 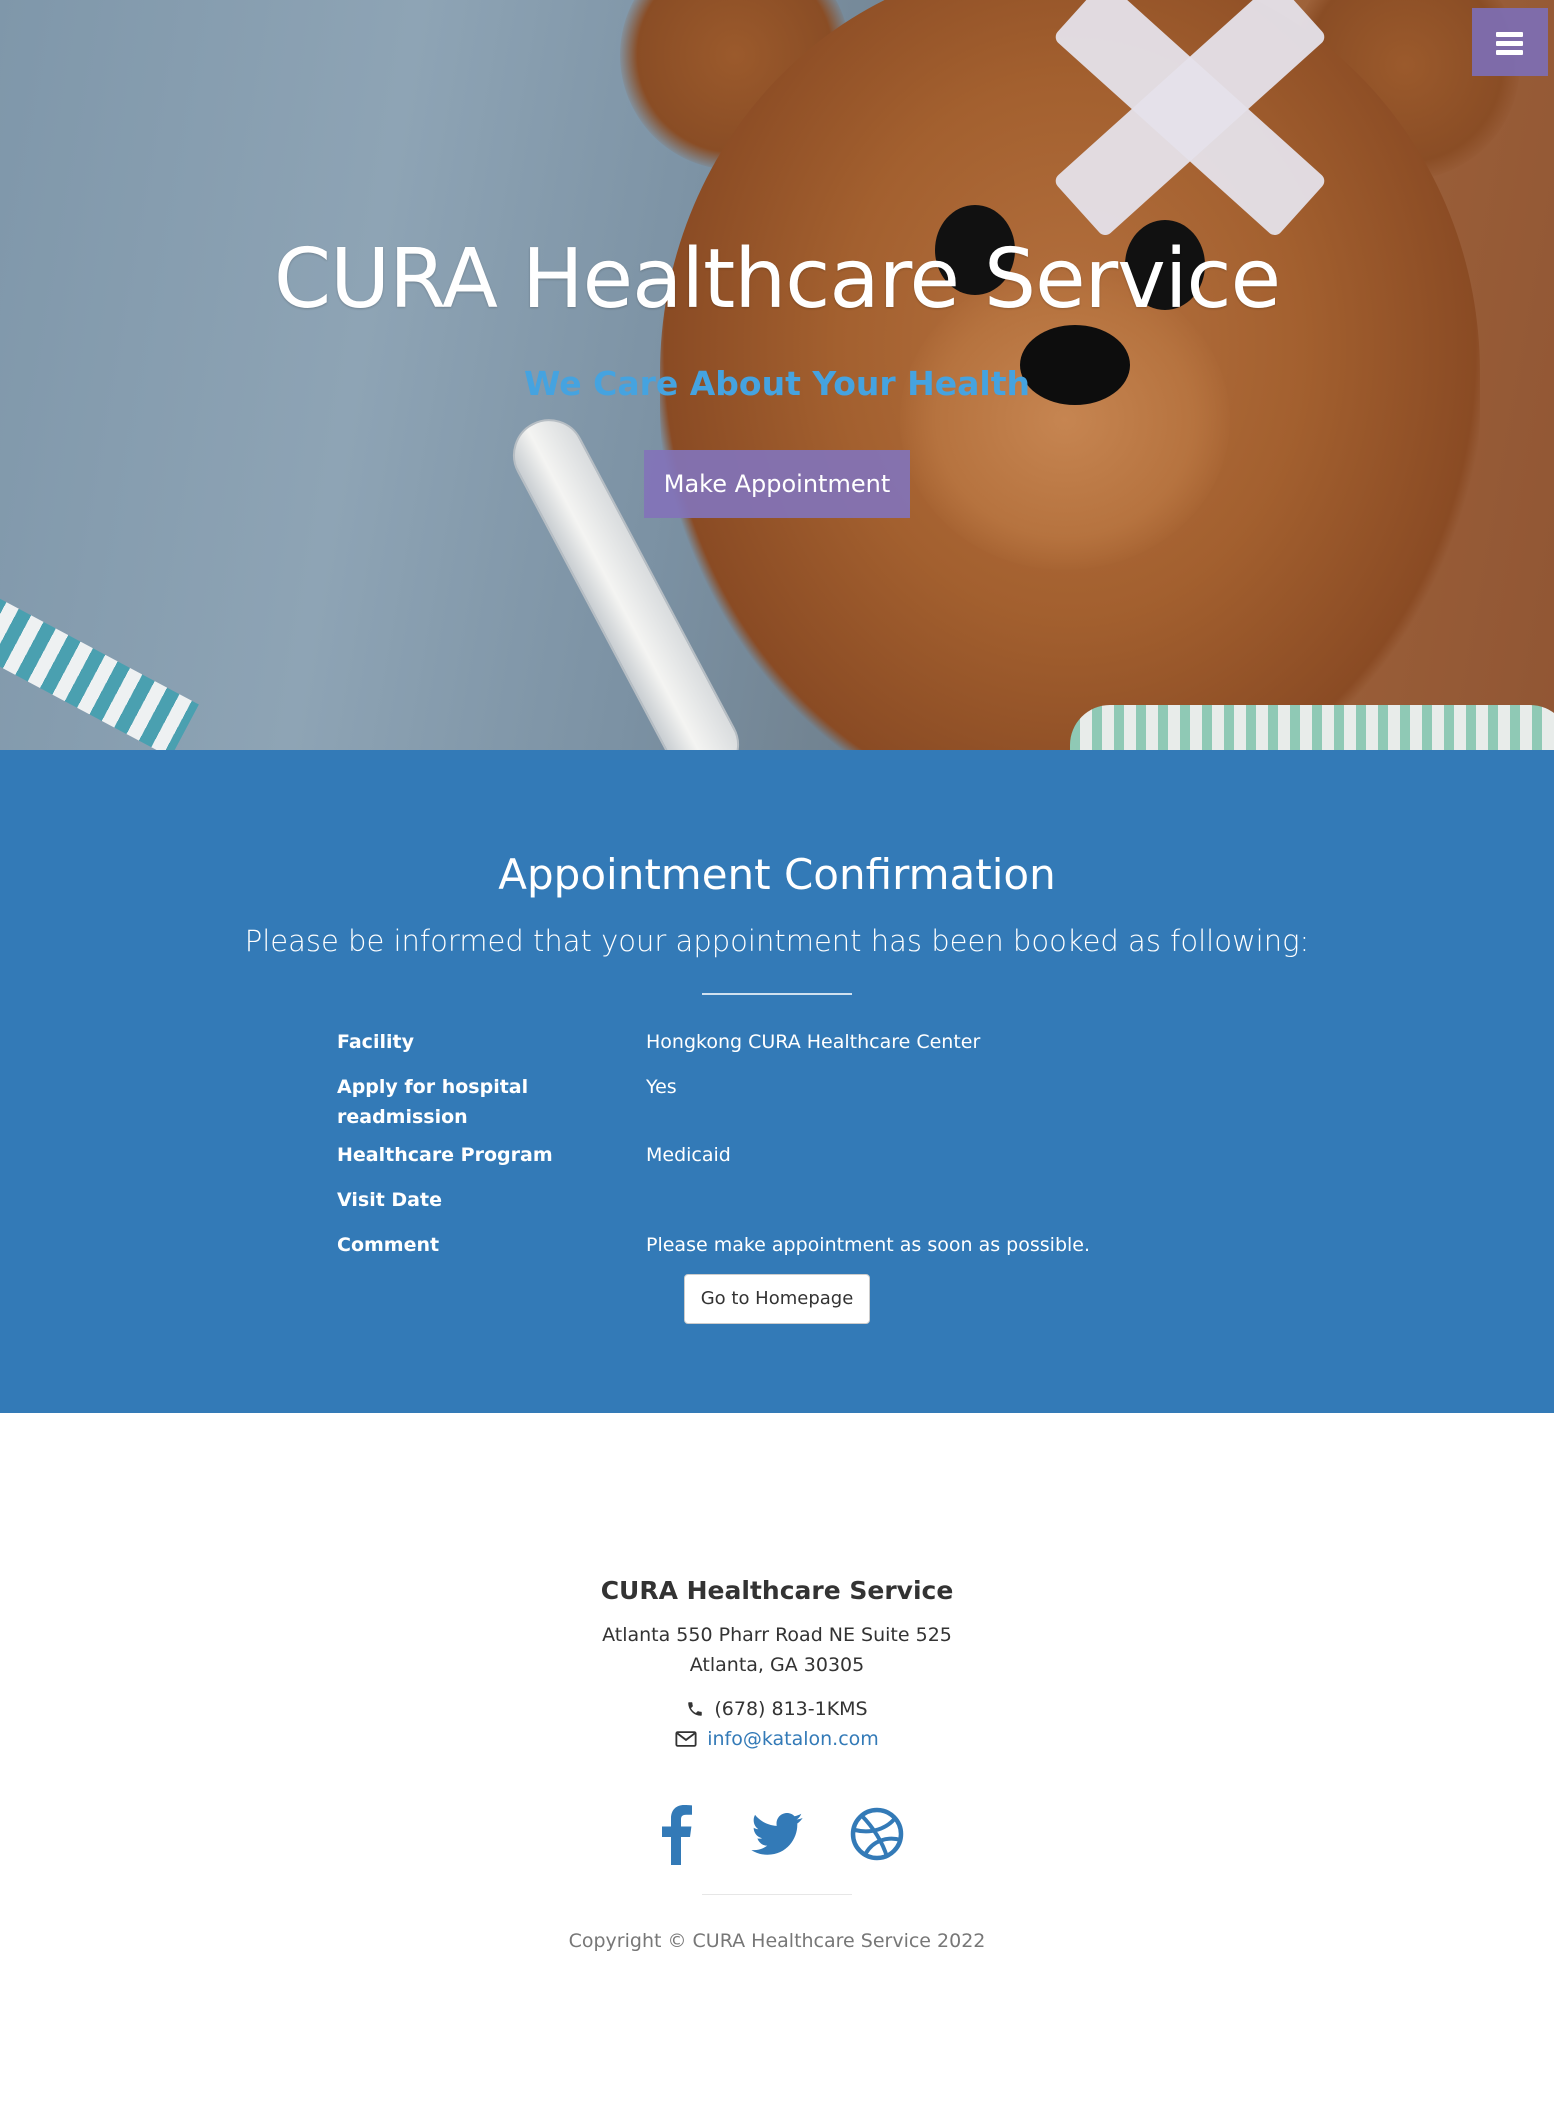 I want to click on menu-toggle-button, so click(x=1510, y=42).